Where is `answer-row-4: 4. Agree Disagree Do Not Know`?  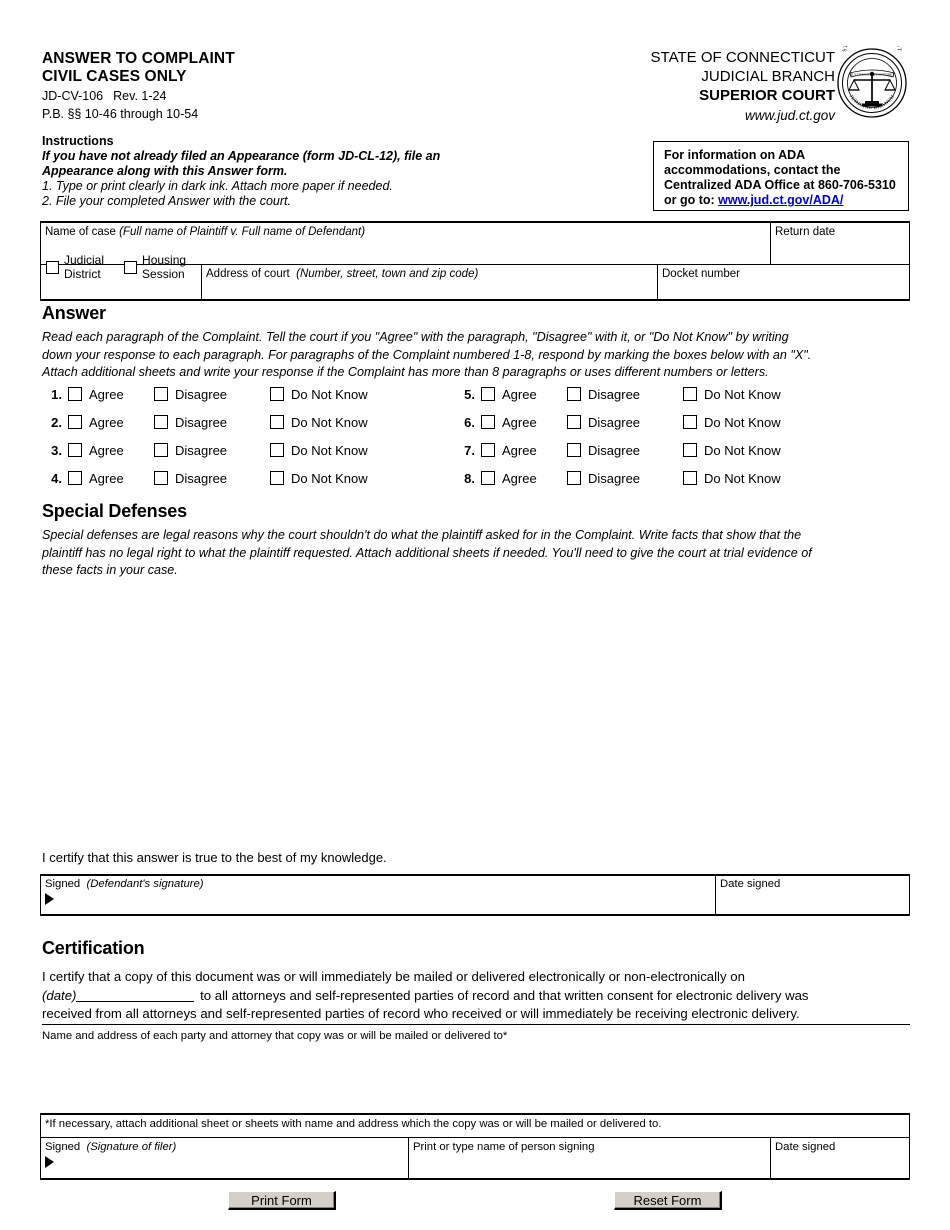 answer-row-4: 4. Agree Disagree Do Not Know is located at coordinates (204, 478).